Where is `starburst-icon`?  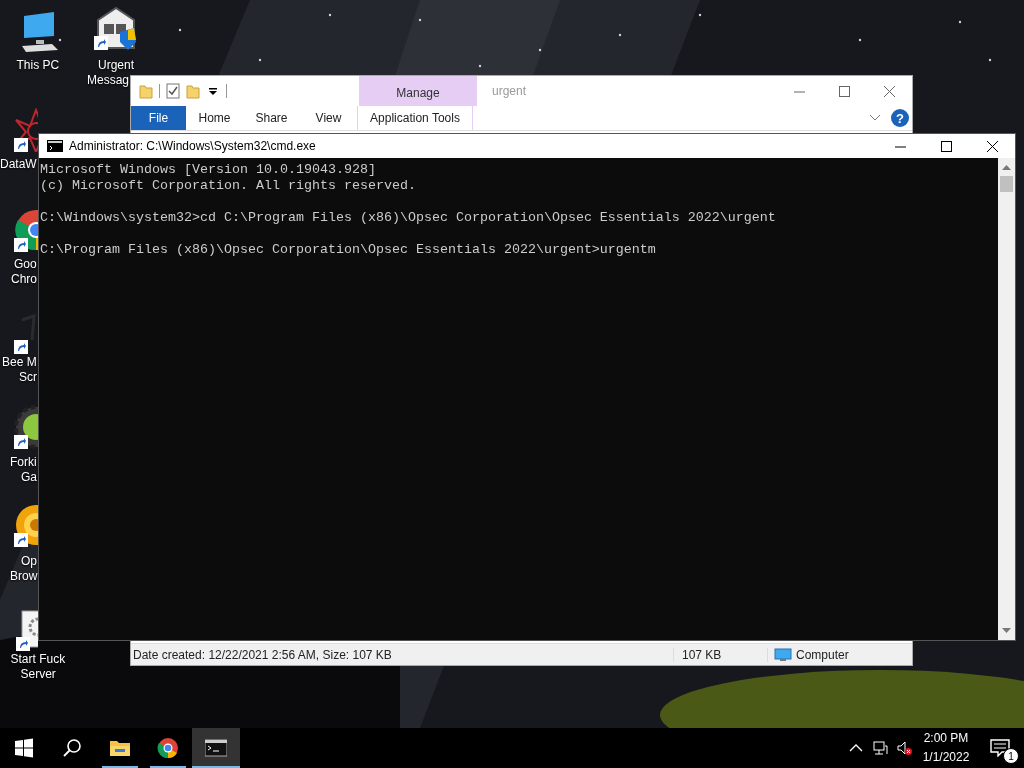 starburst-icon is located at coordinates (26, 130).